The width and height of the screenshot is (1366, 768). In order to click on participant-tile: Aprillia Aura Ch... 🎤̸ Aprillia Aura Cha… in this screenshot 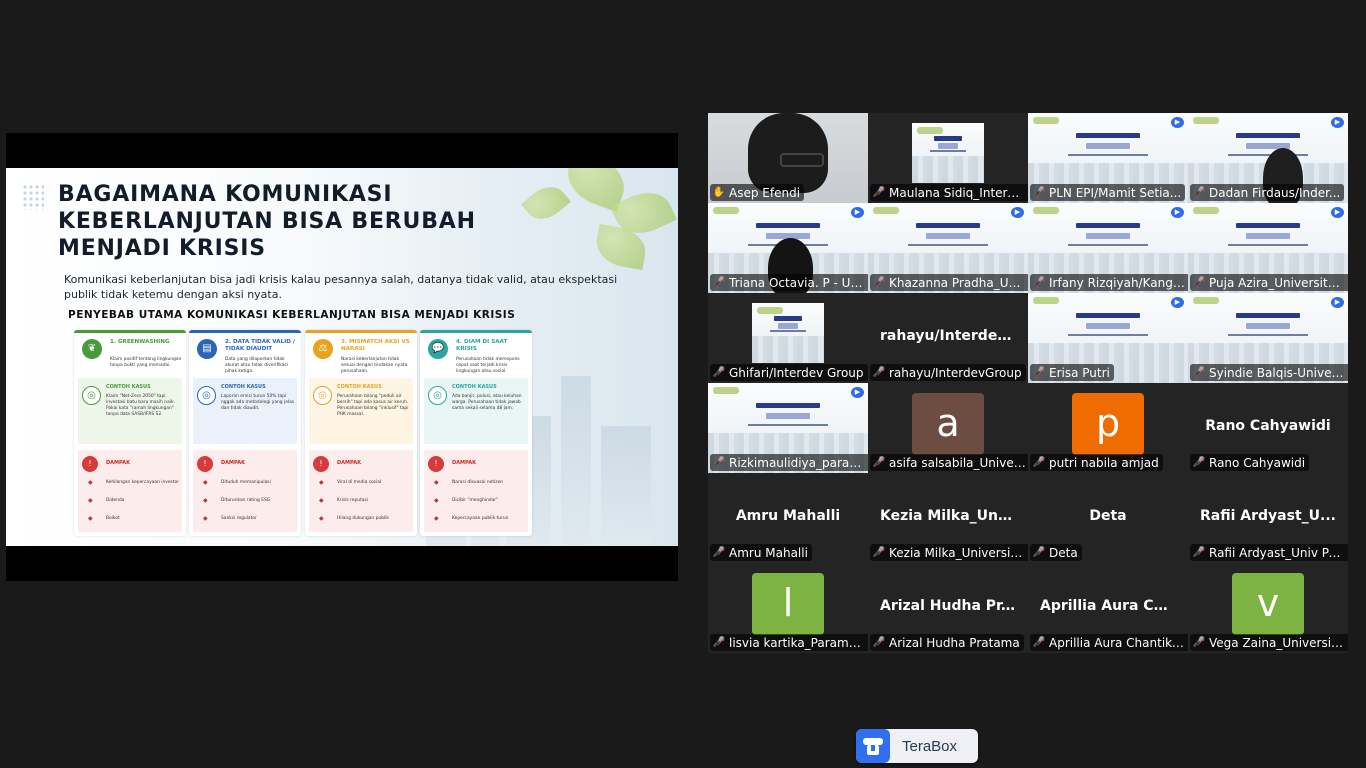, I will do `click(1108, 608)`.